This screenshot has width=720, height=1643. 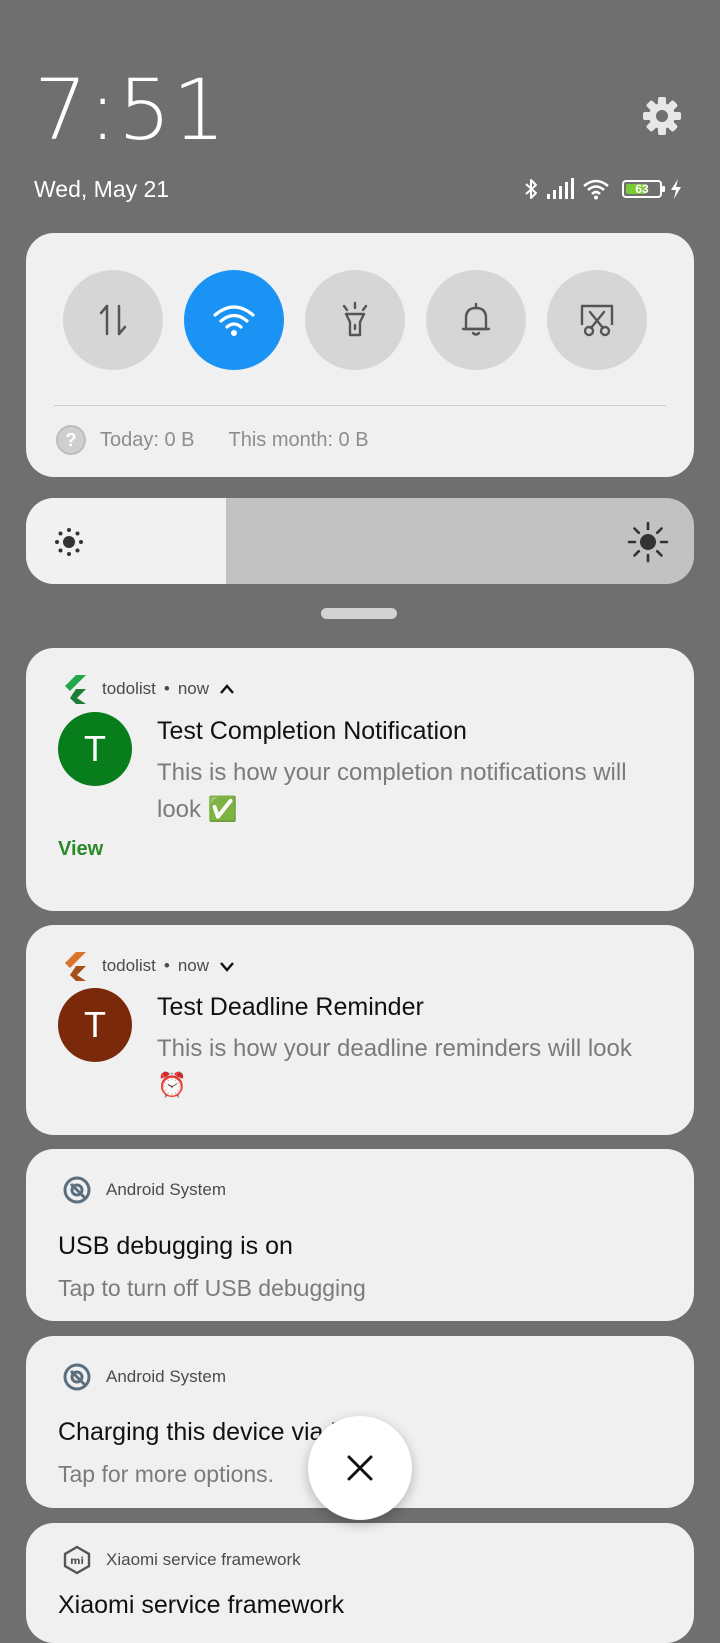 I want to click on notification-title: Test Completion Notification, so click(x=312, y=731).